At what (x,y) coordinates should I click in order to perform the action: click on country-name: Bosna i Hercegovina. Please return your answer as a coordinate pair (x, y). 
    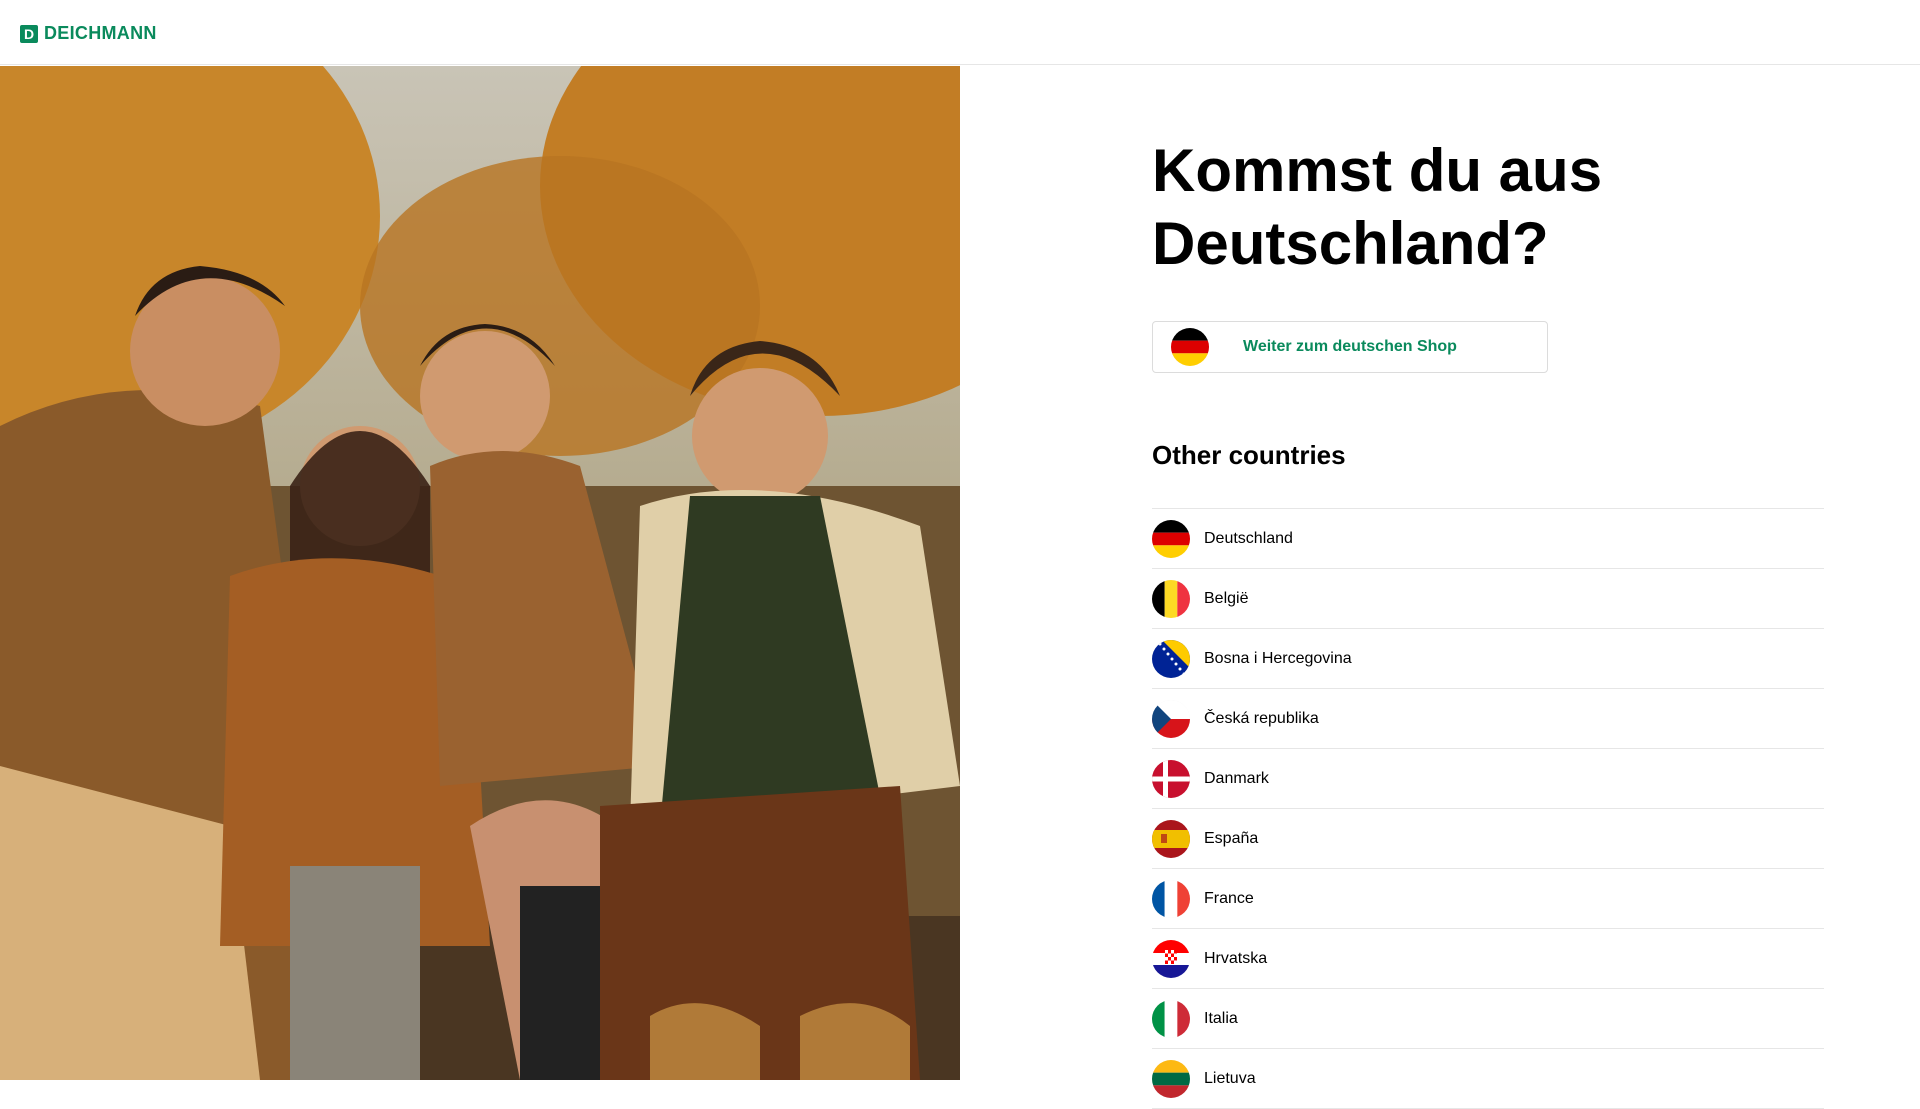
    Looking at the image, I should click on (1278, 658).